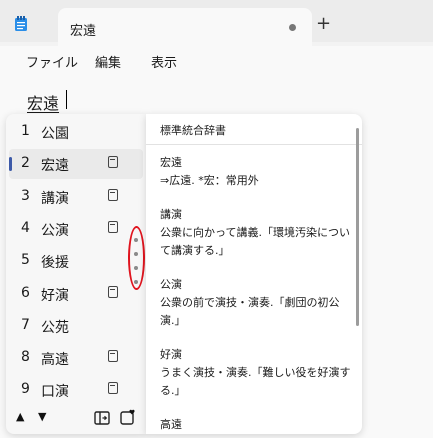 The height and width of the screenshot is (438, 433). Describe the element at coordinates (76, 358) in the screenshot. I see `candidate-row: 8 高遠` at that location.